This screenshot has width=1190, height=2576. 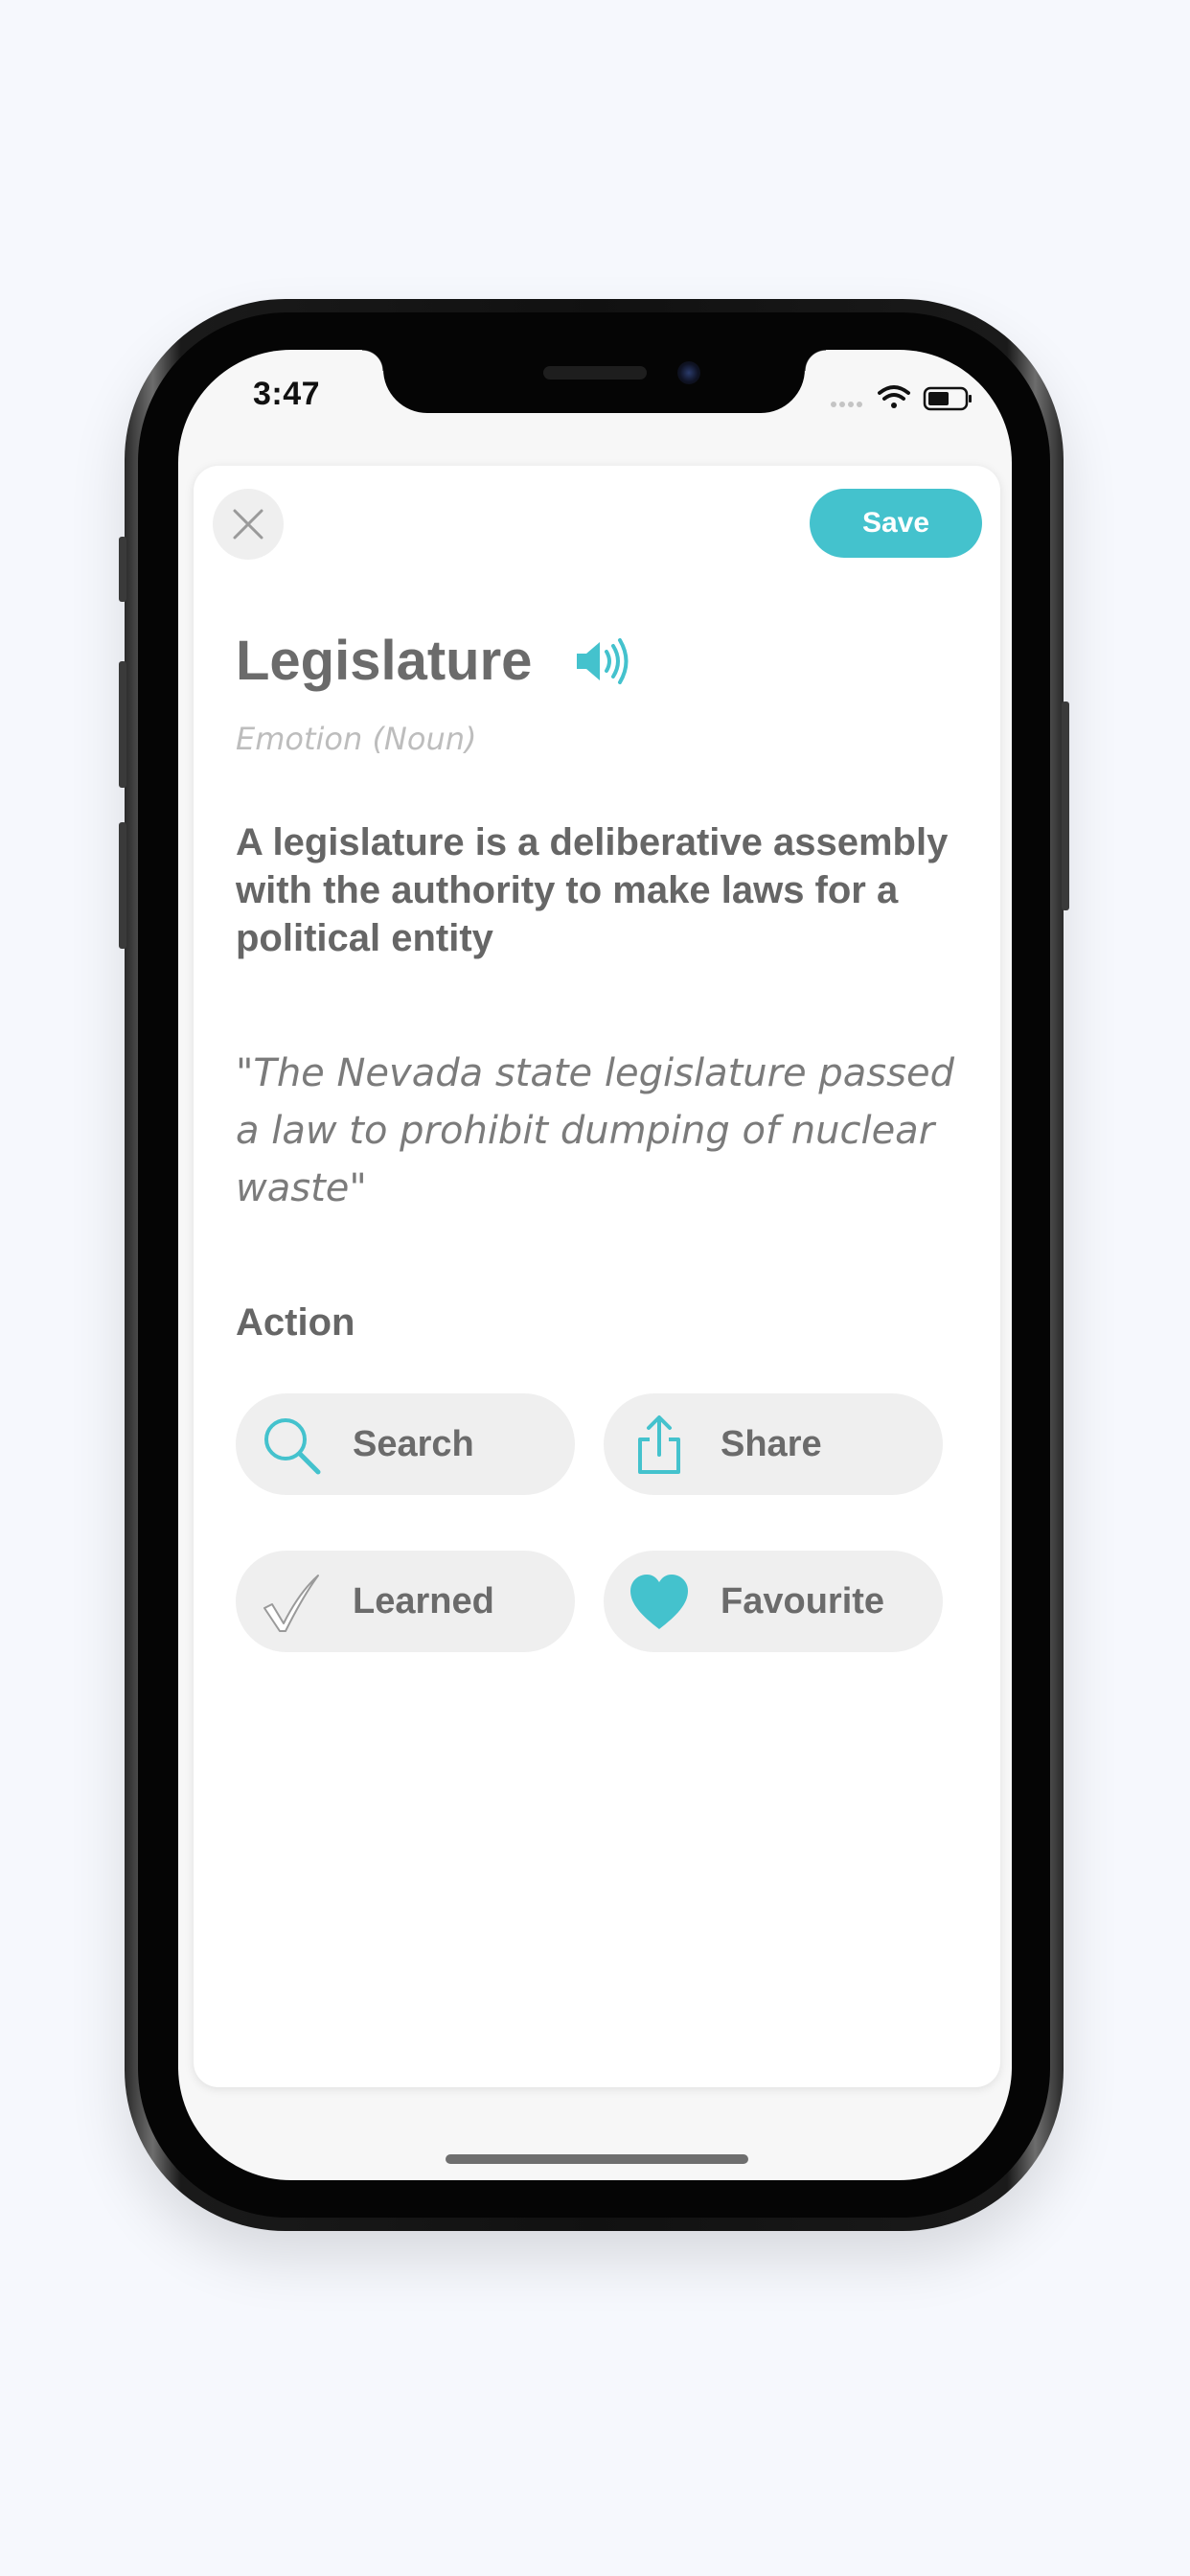 I want to click on search-button-label: Search, so click(x=413, y=1444).